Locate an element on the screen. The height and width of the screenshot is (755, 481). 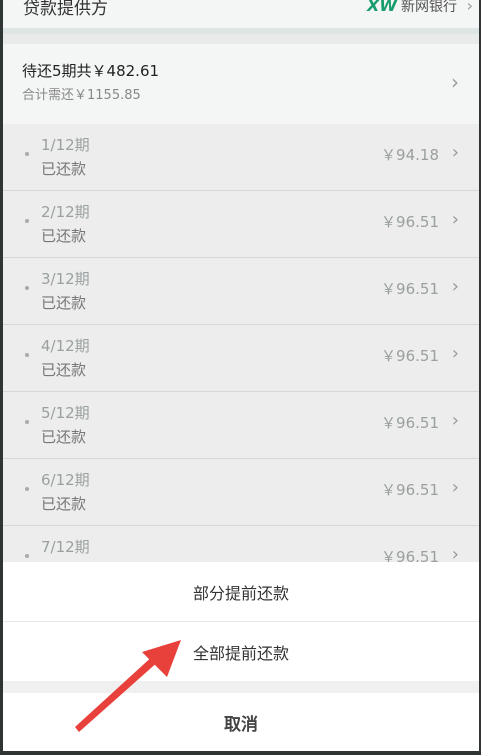
installment-period: 7/12期 is located at coordinates (65, 547).